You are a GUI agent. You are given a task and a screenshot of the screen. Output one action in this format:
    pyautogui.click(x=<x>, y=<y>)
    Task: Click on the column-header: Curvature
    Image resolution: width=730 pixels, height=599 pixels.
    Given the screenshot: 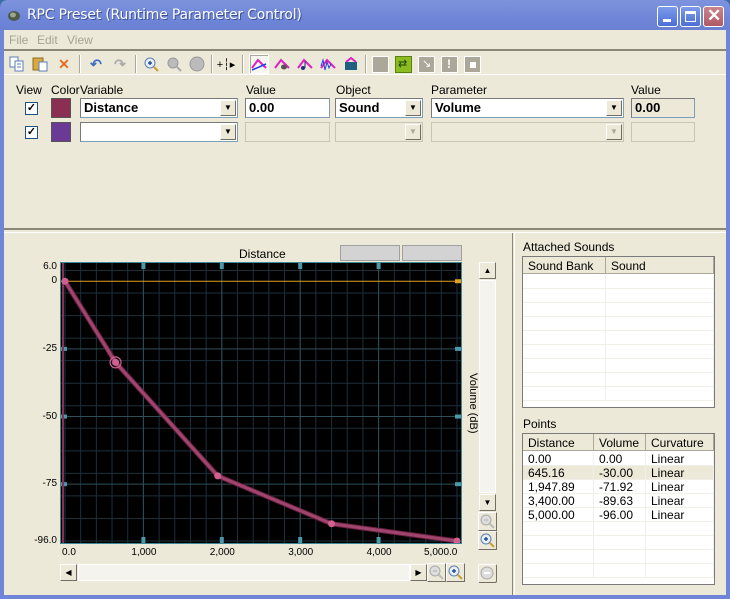 What is the action you would take?
    pyautogui.click(x=680, y=442)
    